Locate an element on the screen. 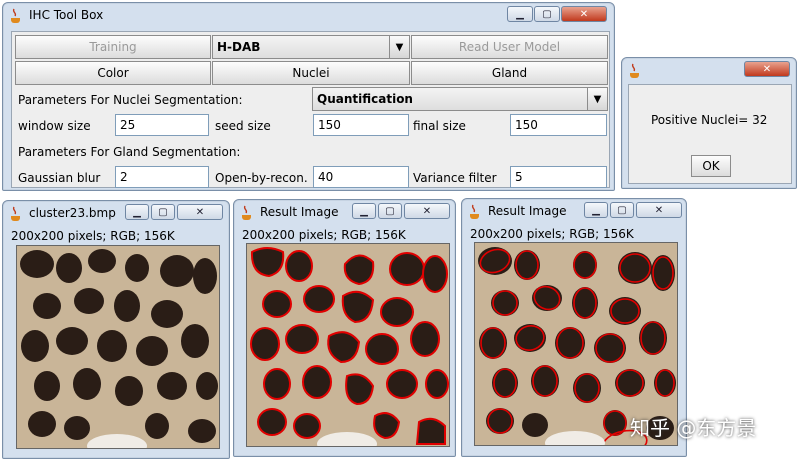 This screenshot has width=803, height=461. final-size-label: final size is located at coordinates (439, 126).